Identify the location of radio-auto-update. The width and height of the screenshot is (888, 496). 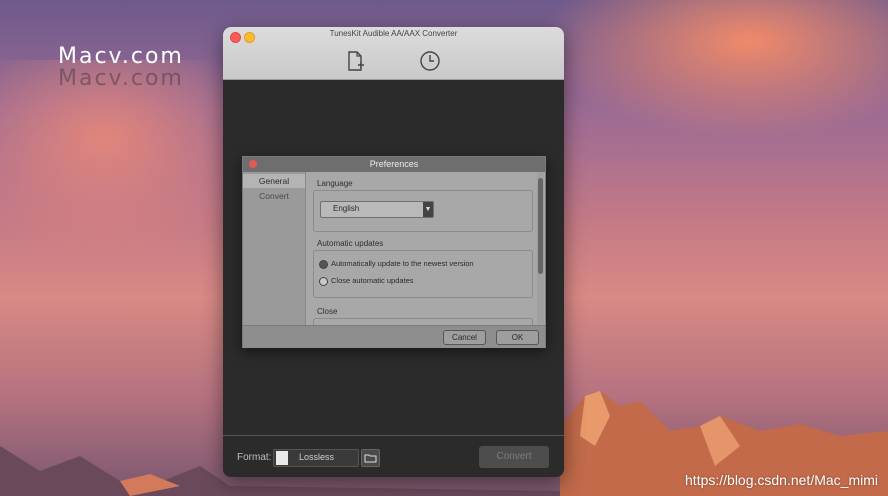
(323, 264).